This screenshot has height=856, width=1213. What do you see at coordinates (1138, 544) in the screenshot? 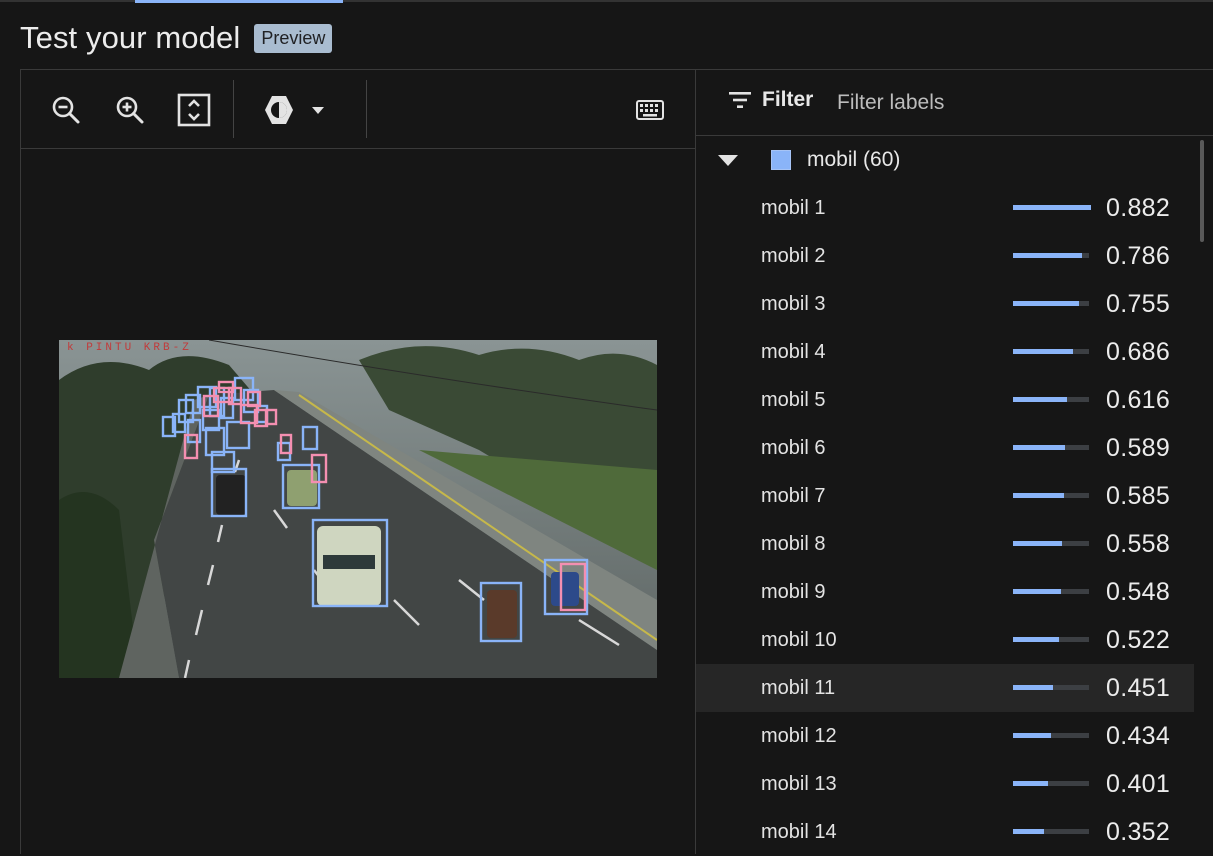
I see `confidence-score: 0.558` at bounding box center [1138, 544].